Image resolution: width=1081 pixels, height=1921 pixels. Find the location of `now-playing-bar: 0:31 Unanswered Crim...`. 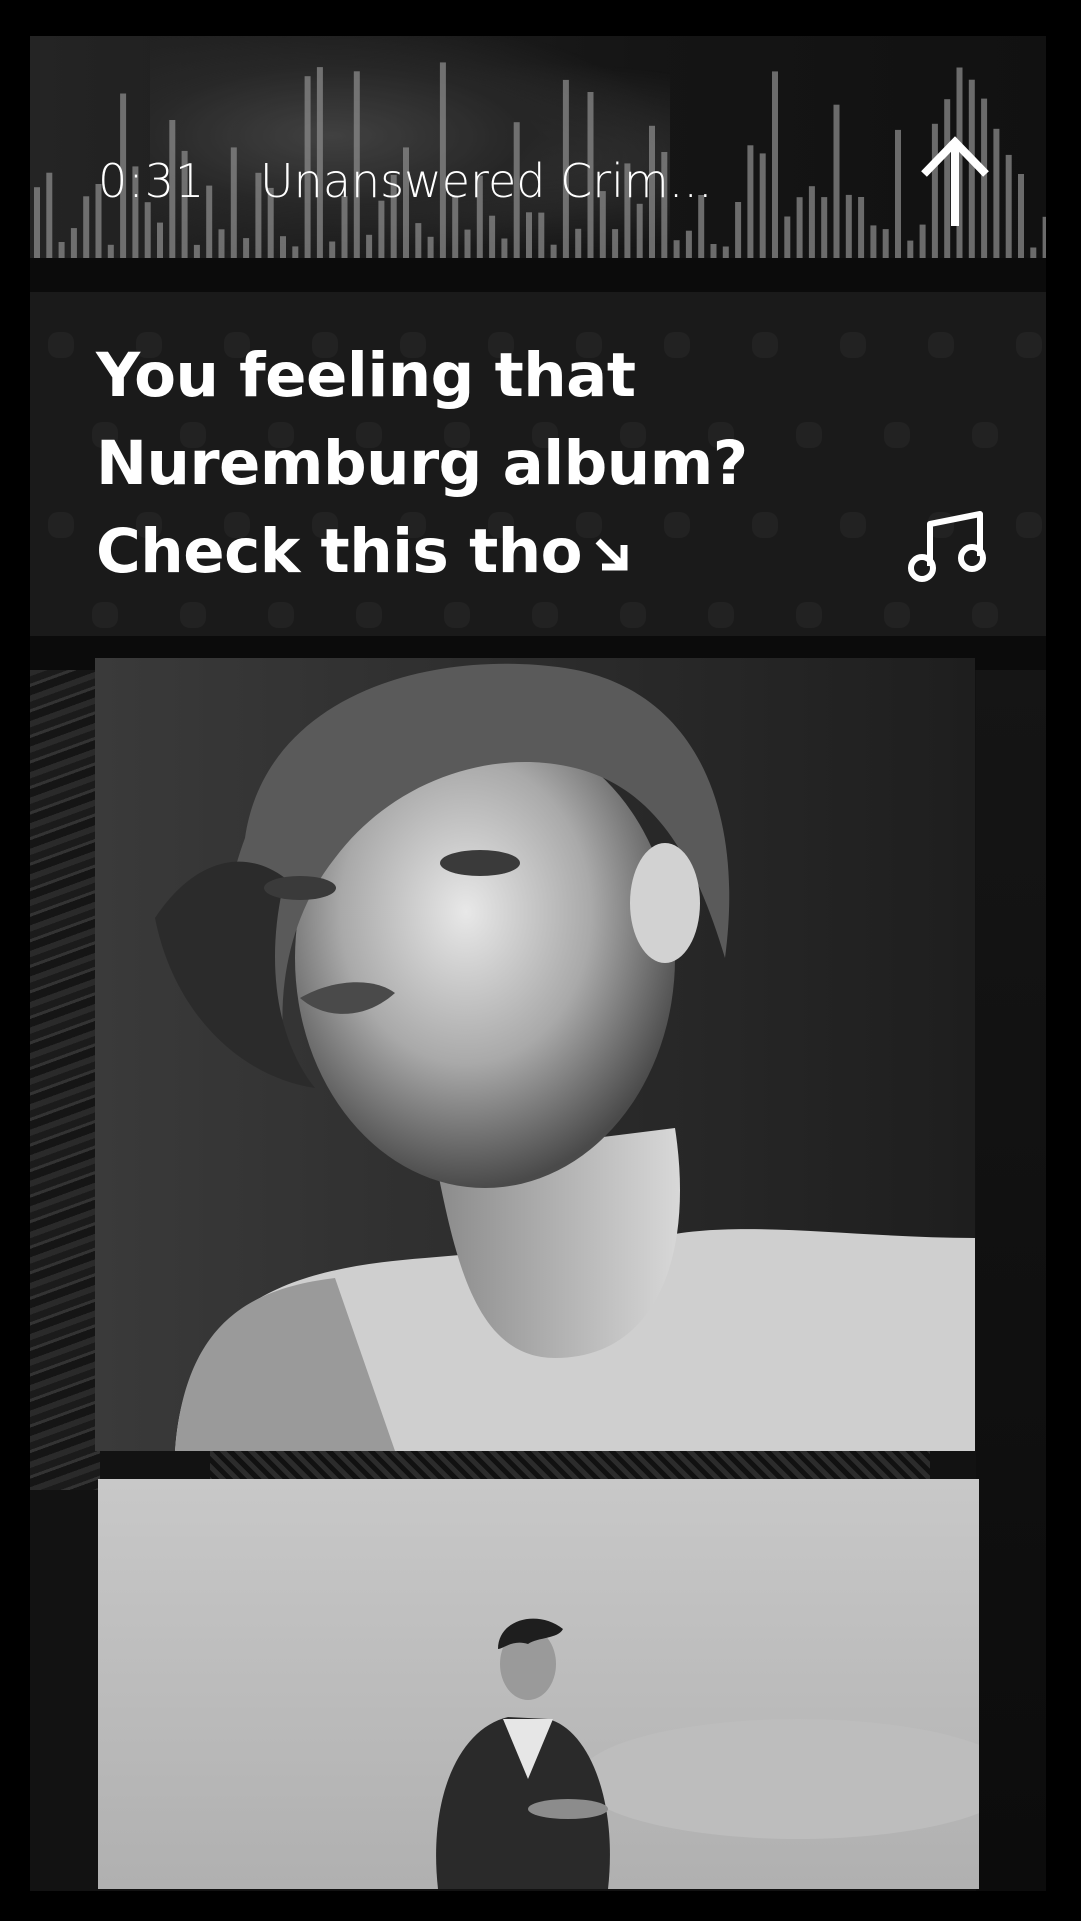

now-playing-bar: 0:31 Unanswered Crim... is located at coordinates (538, 147).